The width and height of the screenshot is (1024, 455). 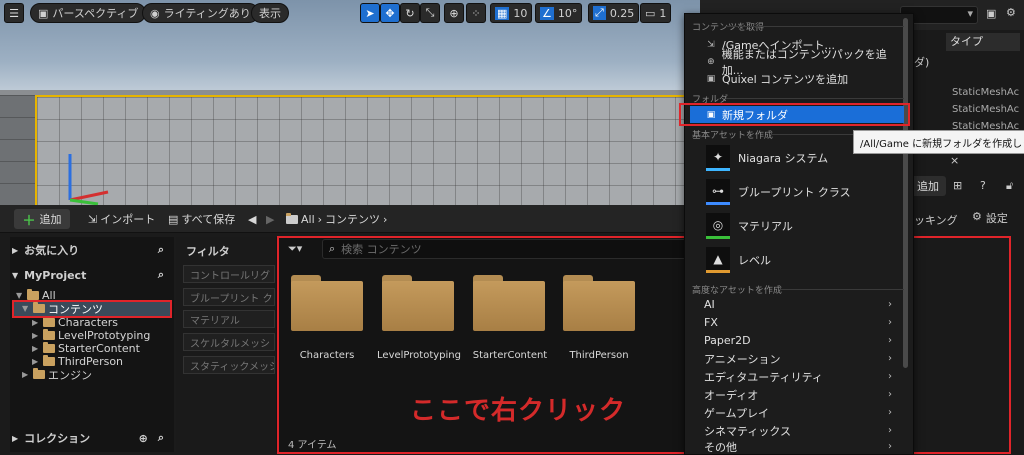 I want to click on angle-snap-button: ∠ 10°, so click(x=559, y=13).